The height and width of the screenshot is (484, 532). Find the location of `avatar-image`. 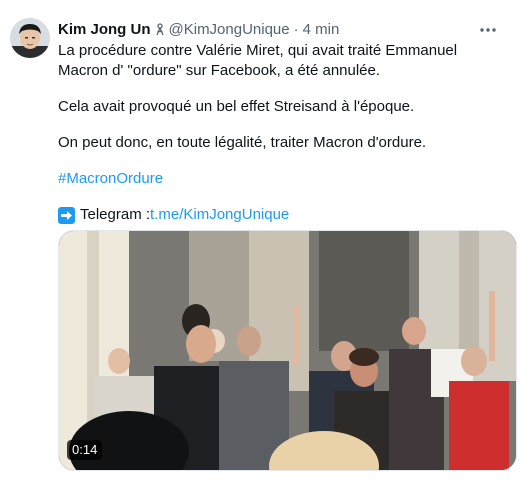

avatar-image is located at coordinates (30, 38).